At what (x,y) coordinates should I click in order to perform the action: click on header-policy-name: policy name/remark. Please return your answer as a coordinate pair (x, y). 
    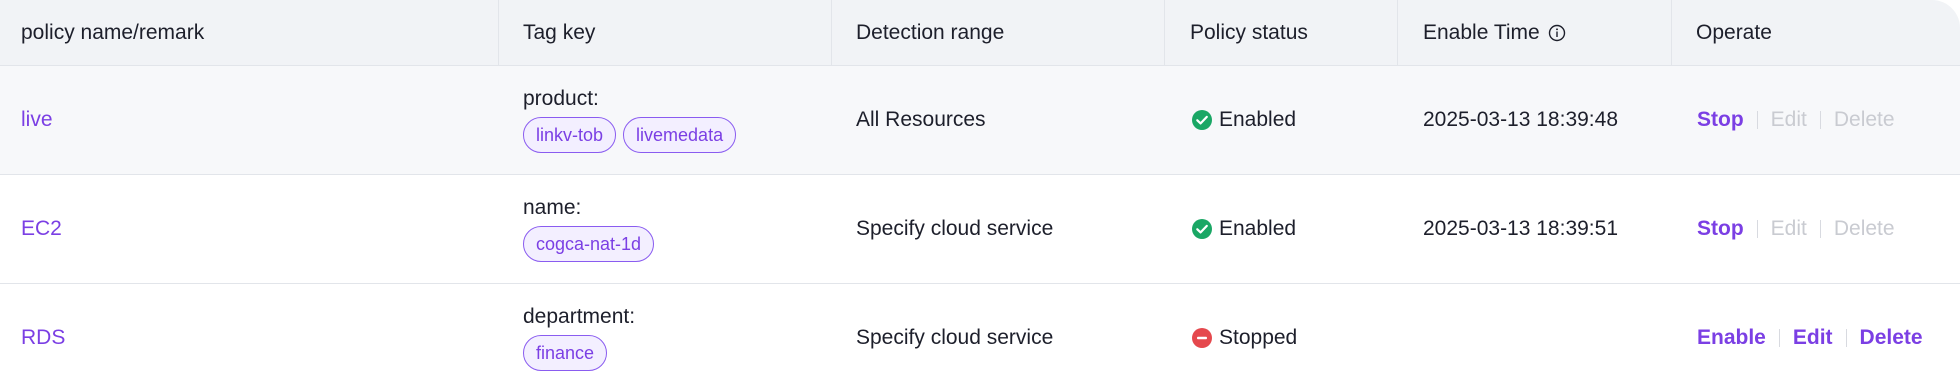
    Looking at the image, I should click on (113, 32).